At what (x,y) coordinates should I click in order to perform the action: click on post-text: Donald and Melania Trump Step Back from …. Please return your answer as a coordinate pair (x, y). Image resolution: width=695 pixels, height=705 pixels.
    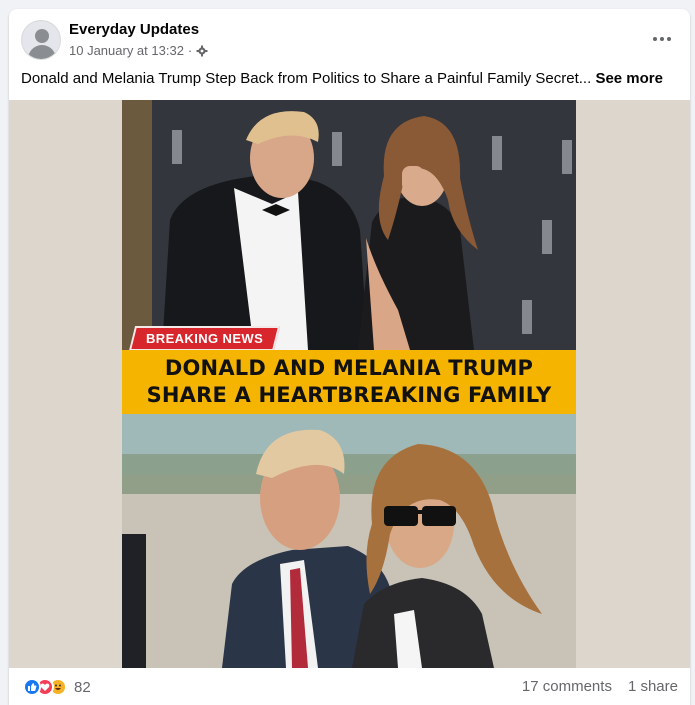
    Looking at the image, I should click on (351, 79).